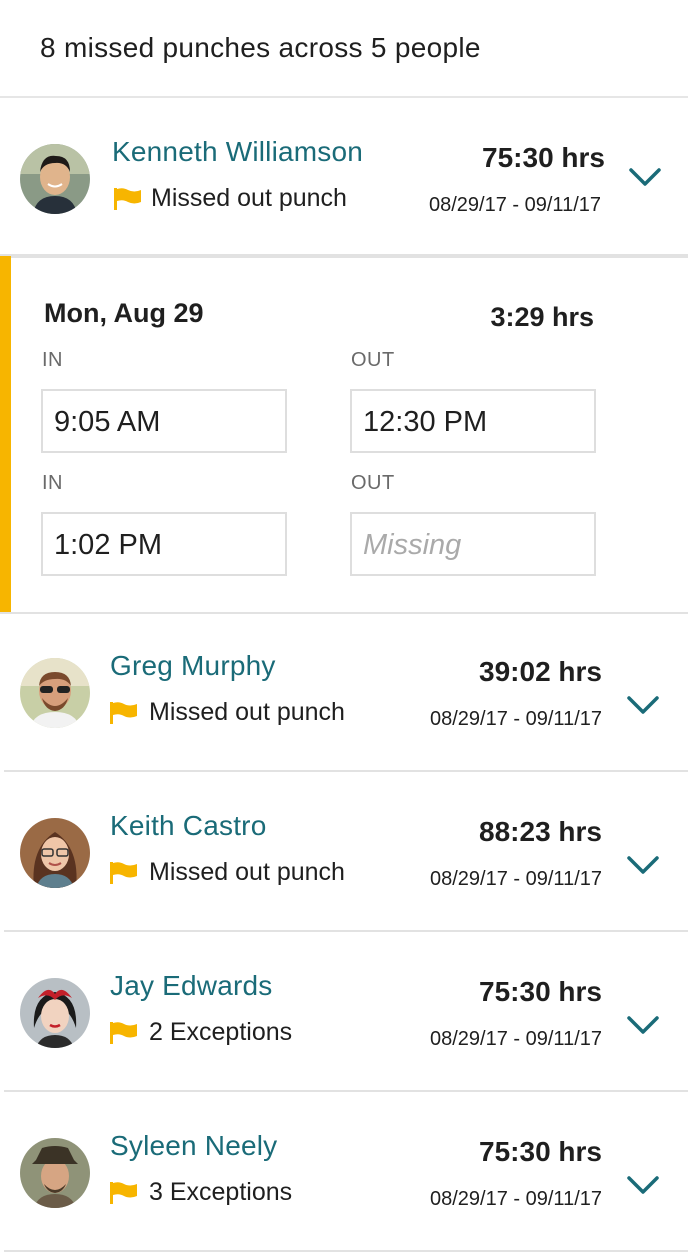 The height and width of the screenshot is (1254, 688). I want to click on day-label: Mon, Aug 29, so click(124, 313).